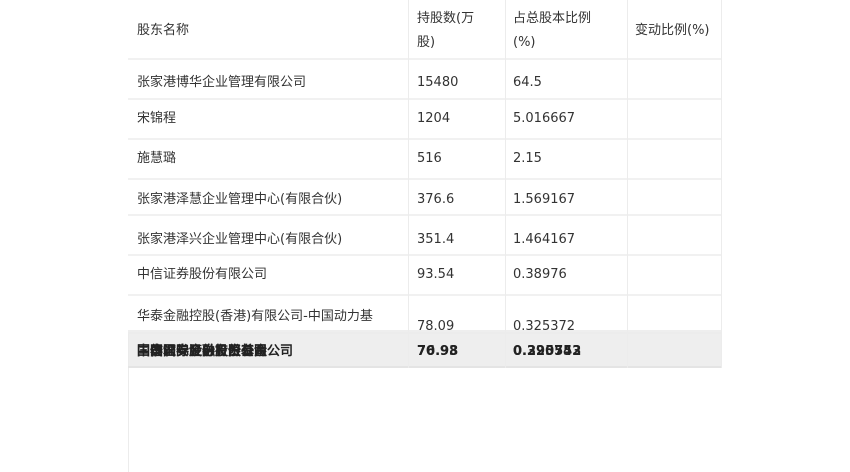 The height and width of the screenshot is (472, 850). Describe the element at coordinates (157, 158) in the screenshot. I see `shareholder-name: 施慧璐` at that location.